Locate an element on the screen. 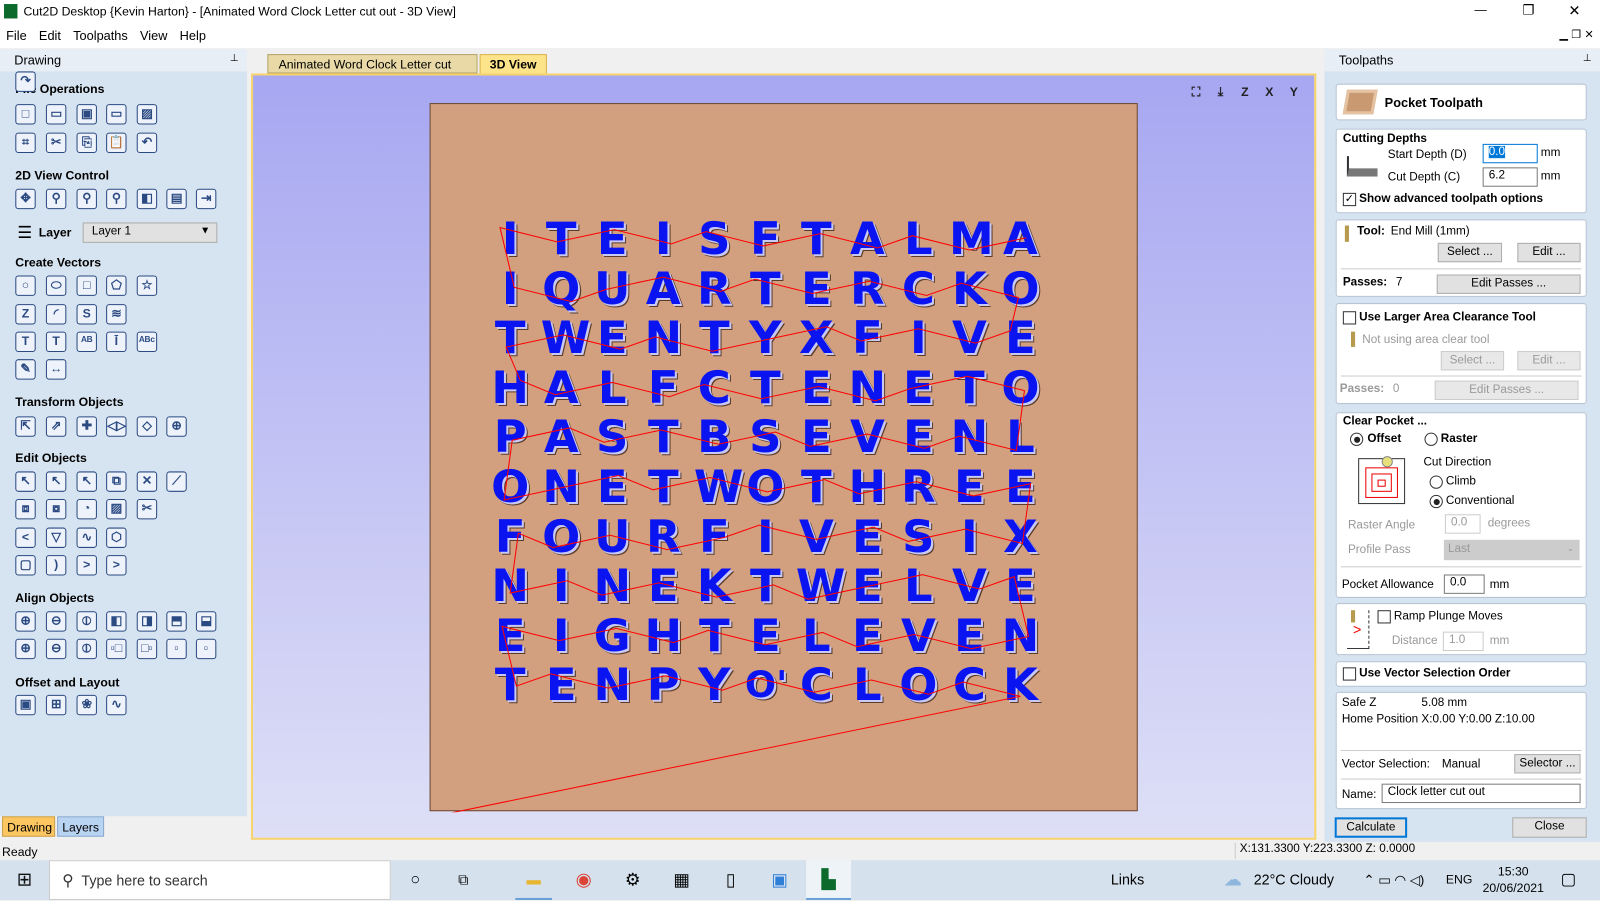 The width and height of the screenshot is (1600, 901). view-y-icon: Y is located at coordinates (1294, 94).